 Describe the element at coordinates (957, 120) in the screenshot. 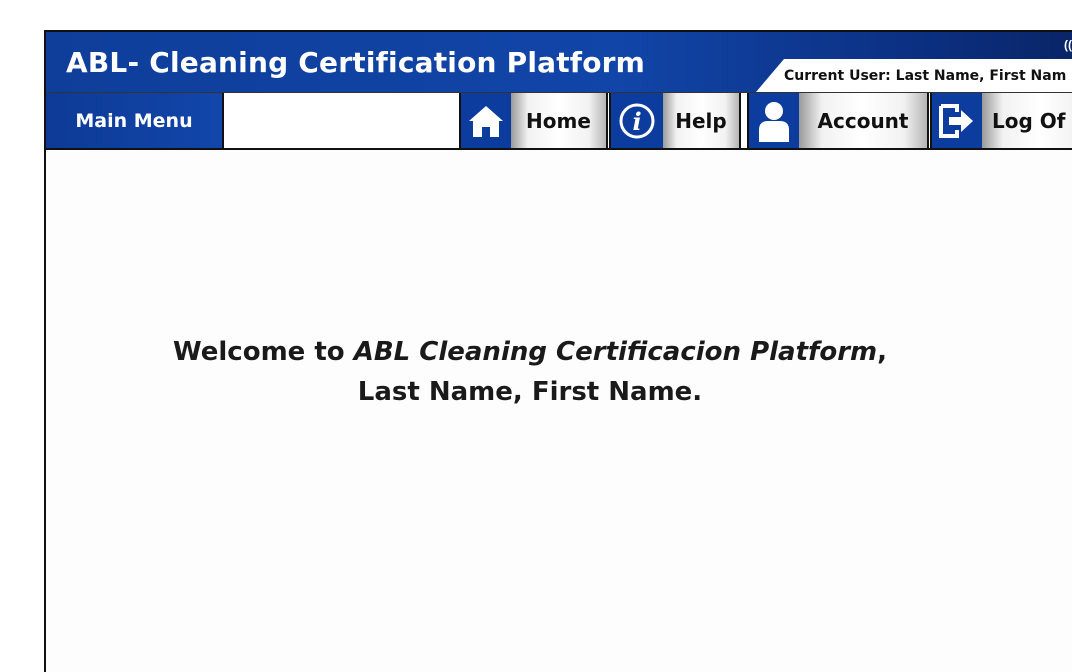

I see `logout-icon` at that location.